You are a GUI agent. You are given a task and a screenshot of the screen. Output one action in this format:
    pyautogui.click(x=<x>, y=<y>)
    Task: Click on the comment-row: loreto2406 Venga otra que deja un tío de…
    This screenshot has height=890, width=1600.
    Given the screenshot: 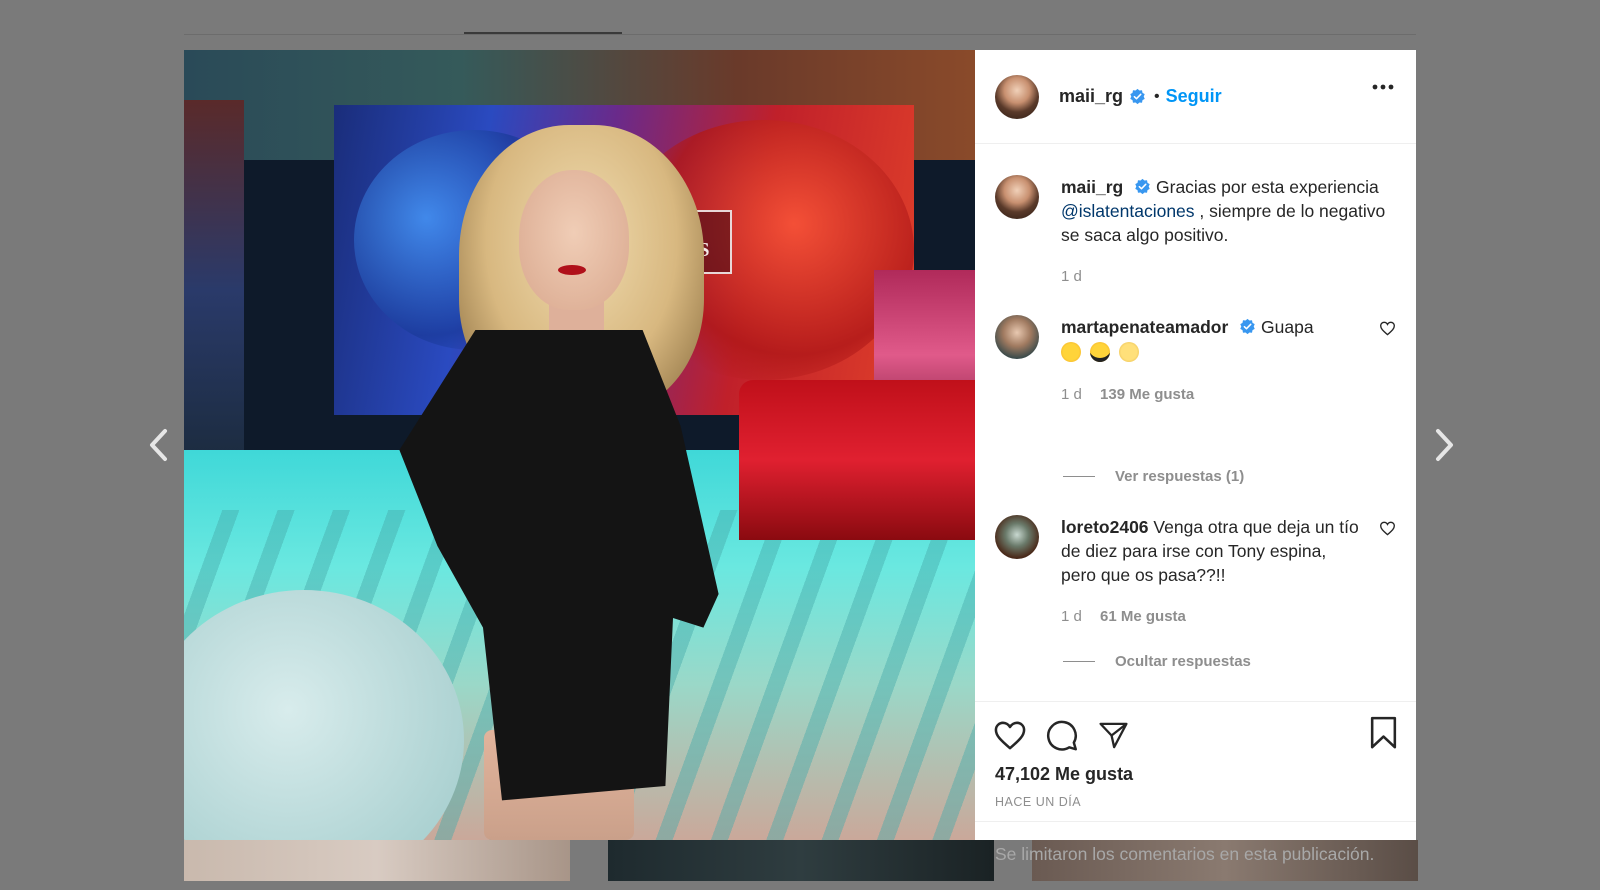 What is the action you would take?
    pyautogui.click(x=1195, y=572)
    